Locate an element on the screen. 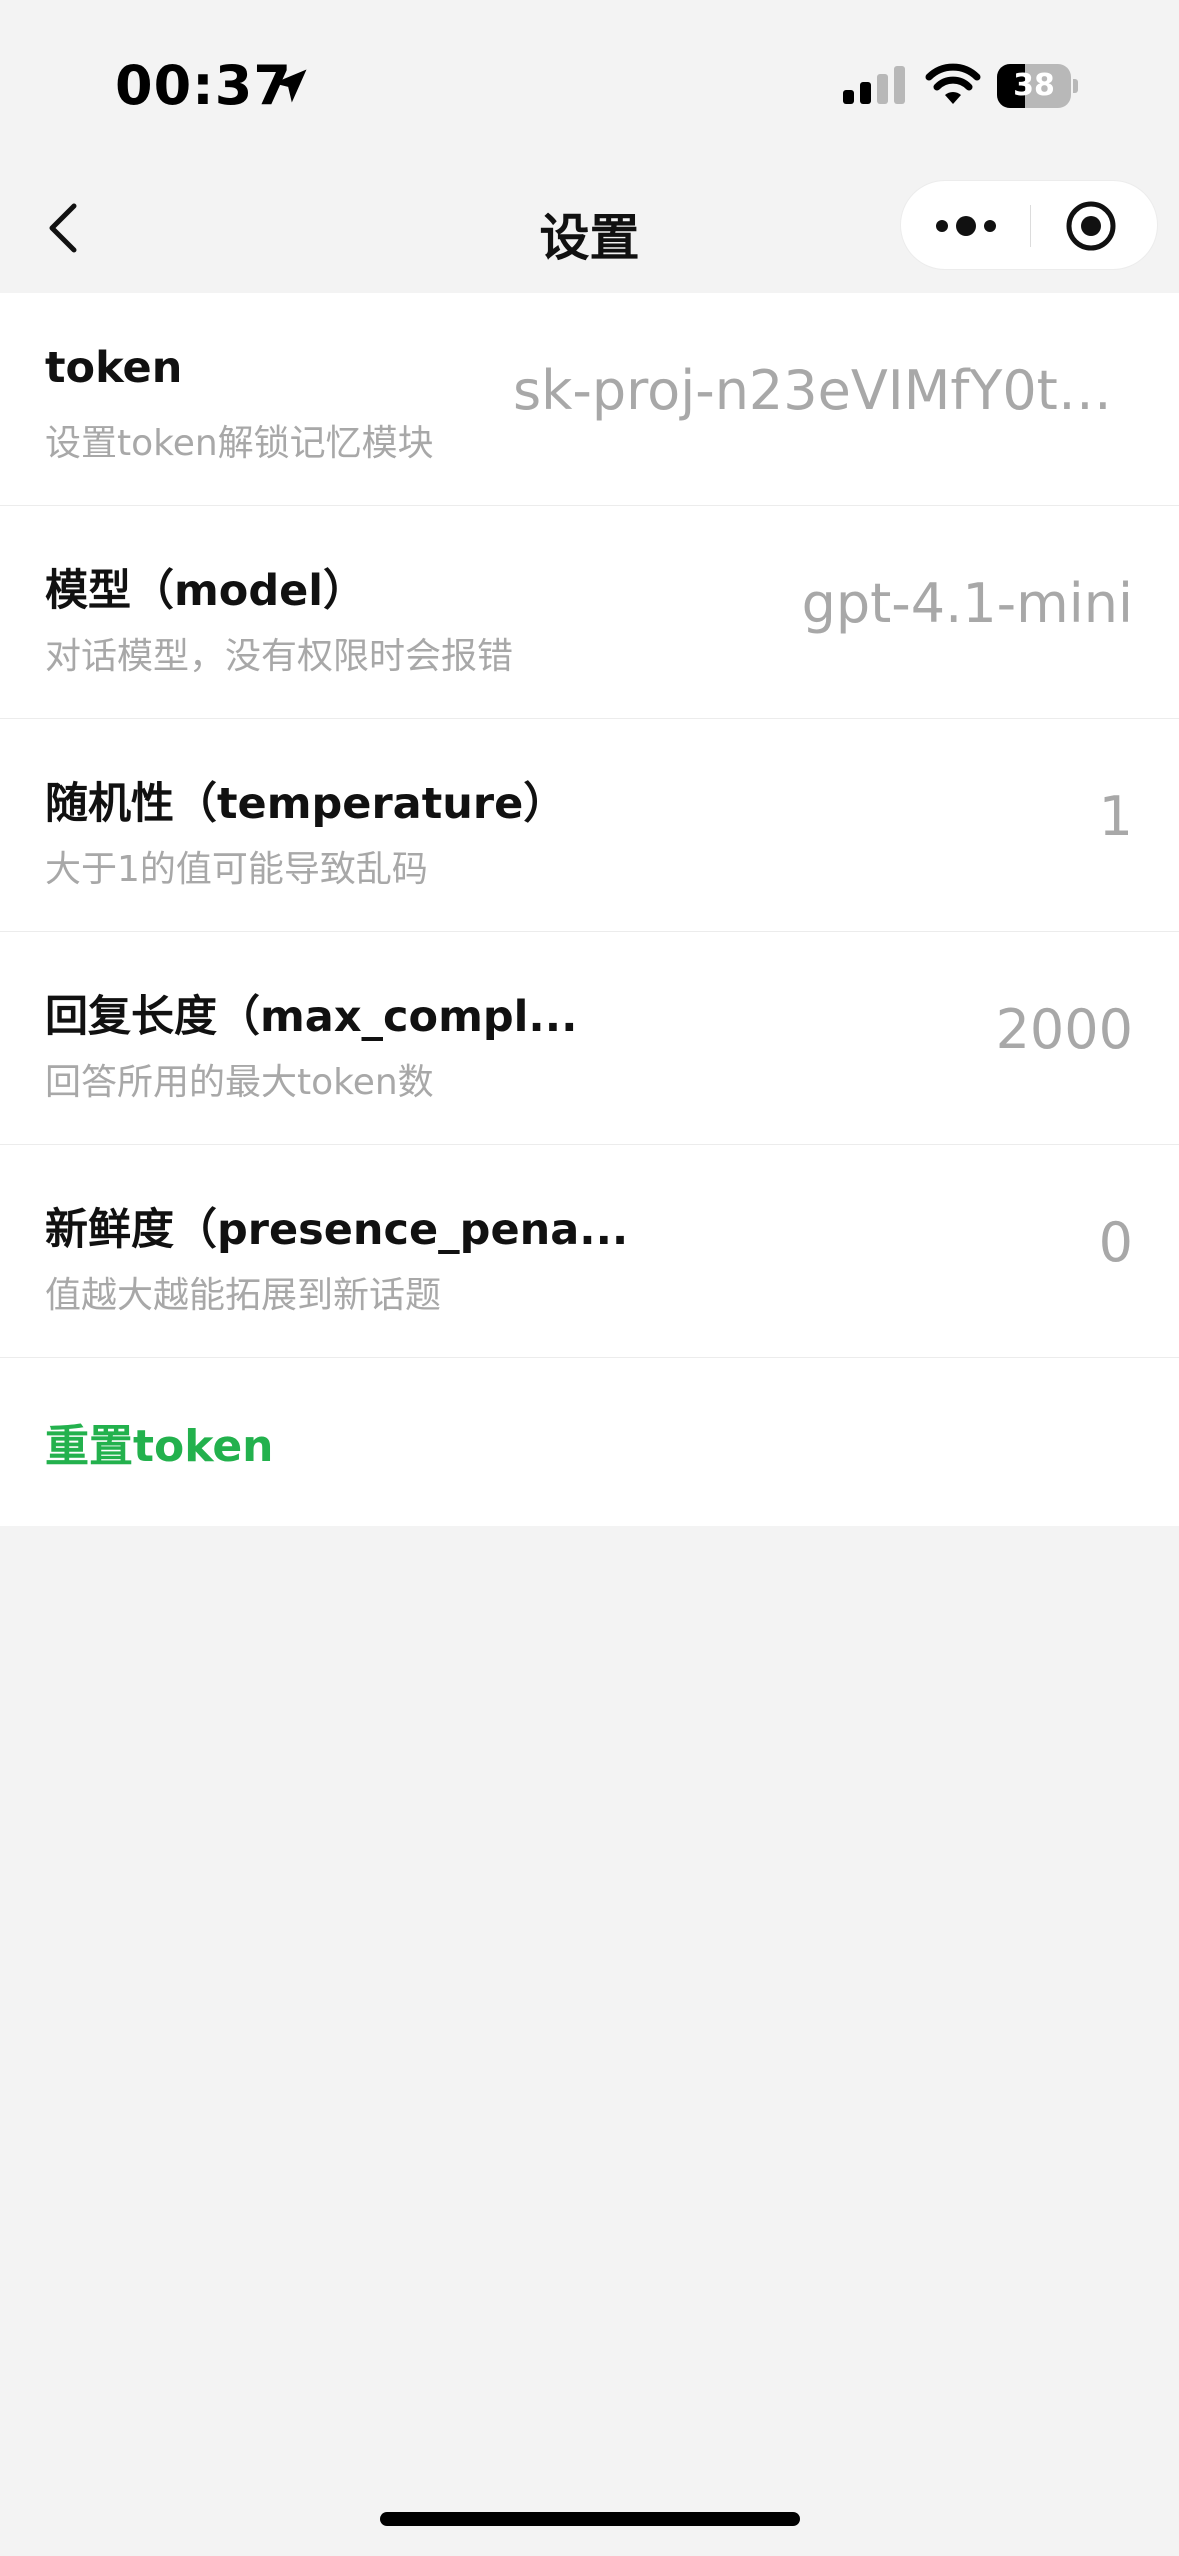 The width and height of the screenshot is (1179, 2556). setting-title: 模型（model） is located at coordinates (206, 591).